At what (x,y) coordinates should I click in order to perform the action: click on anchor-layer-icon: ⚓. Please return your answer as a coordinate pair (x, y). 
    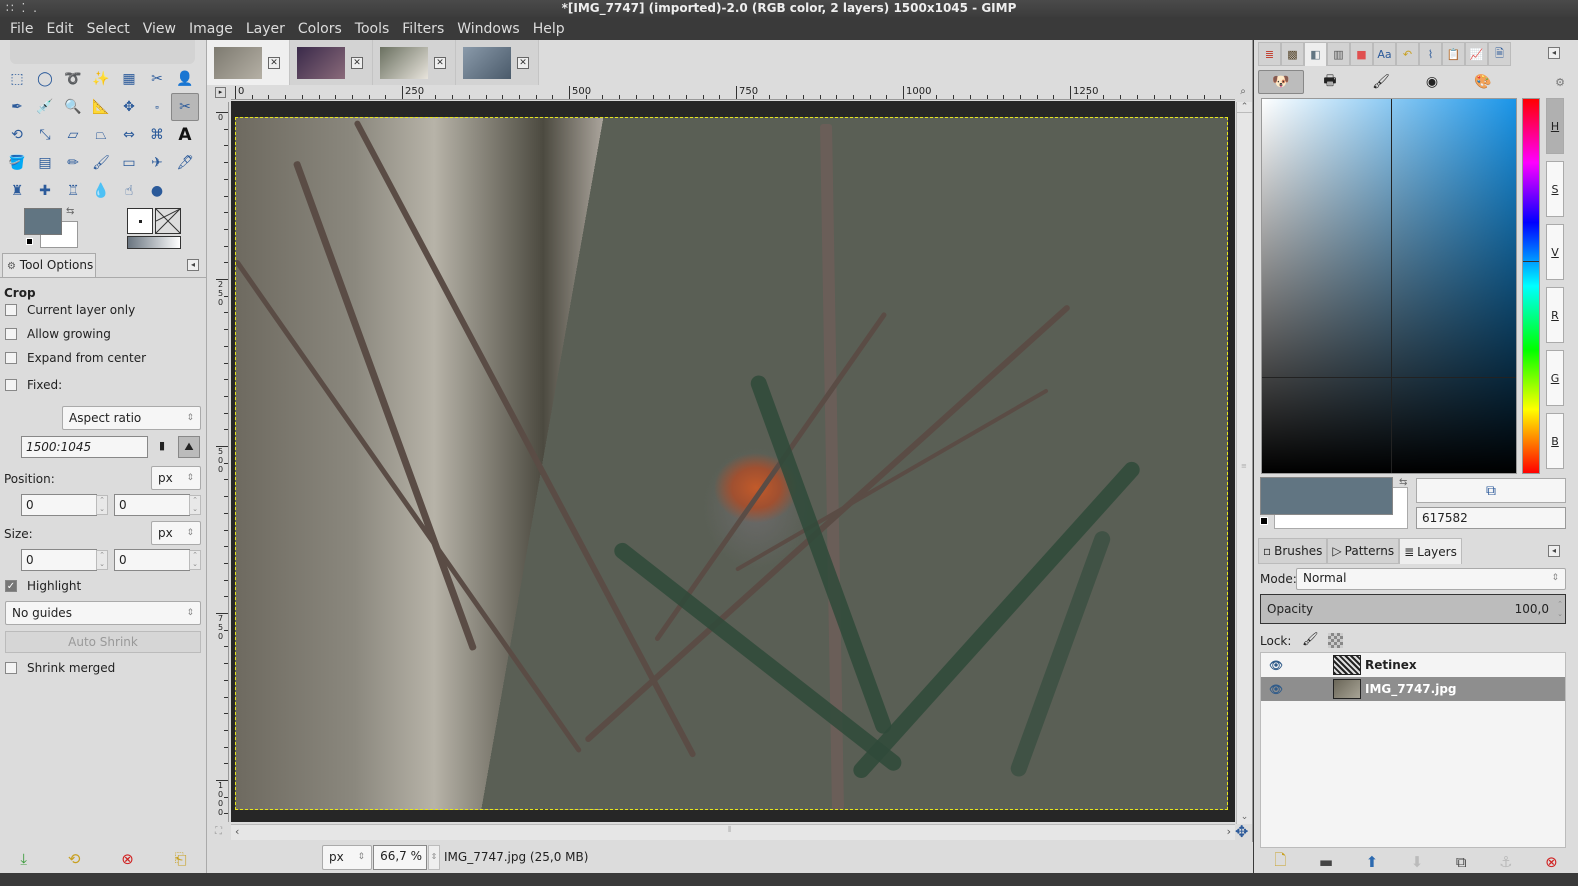
    Looking at the image, I should click on (1505, 862).